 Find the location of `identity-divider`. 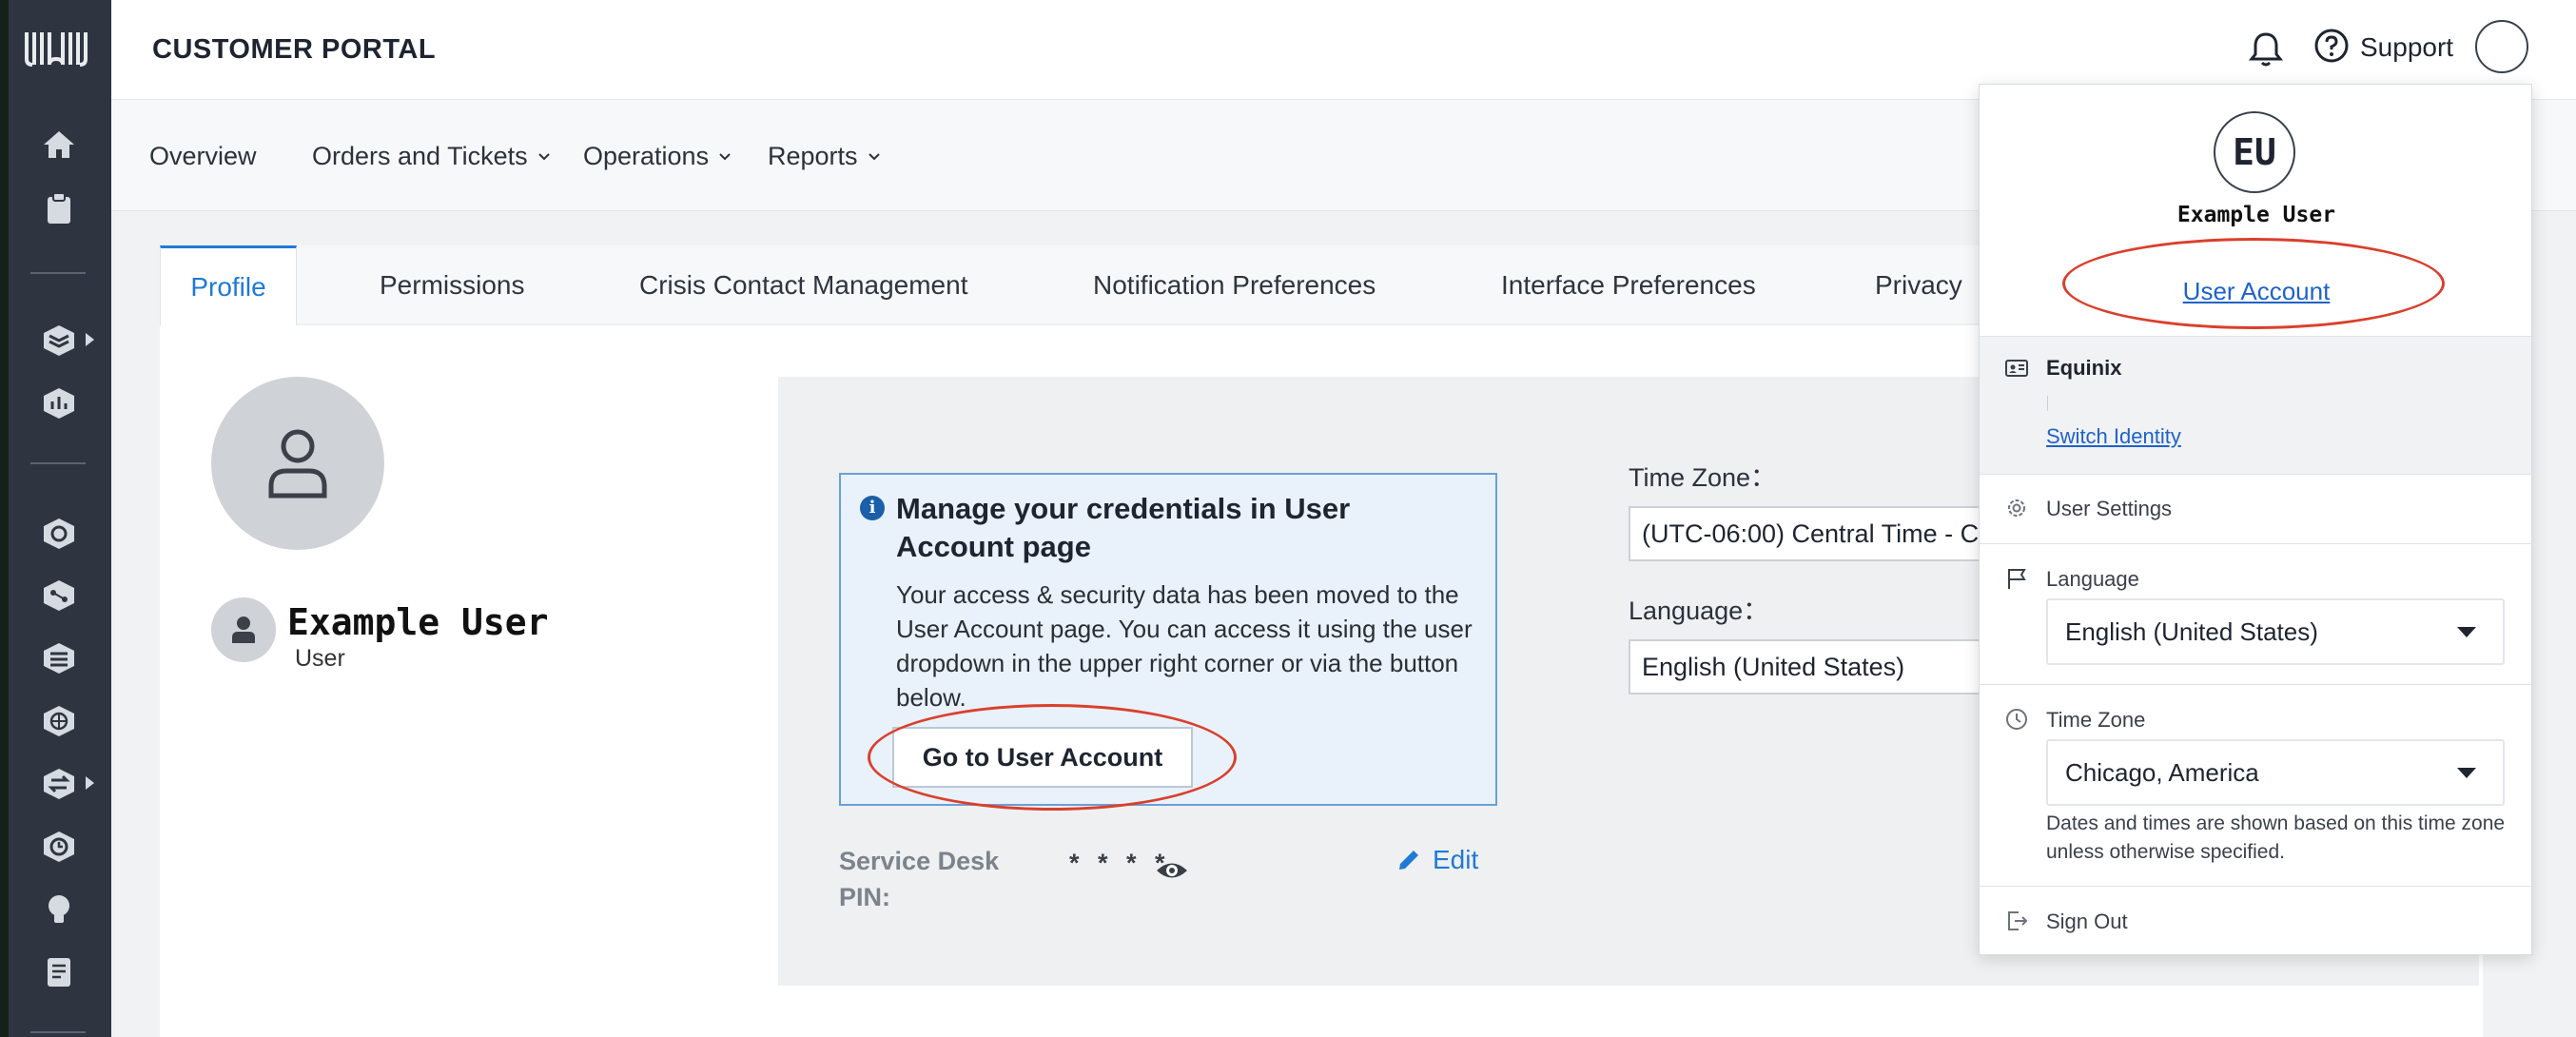

identity-divider is located at coordinates (2047, 403).